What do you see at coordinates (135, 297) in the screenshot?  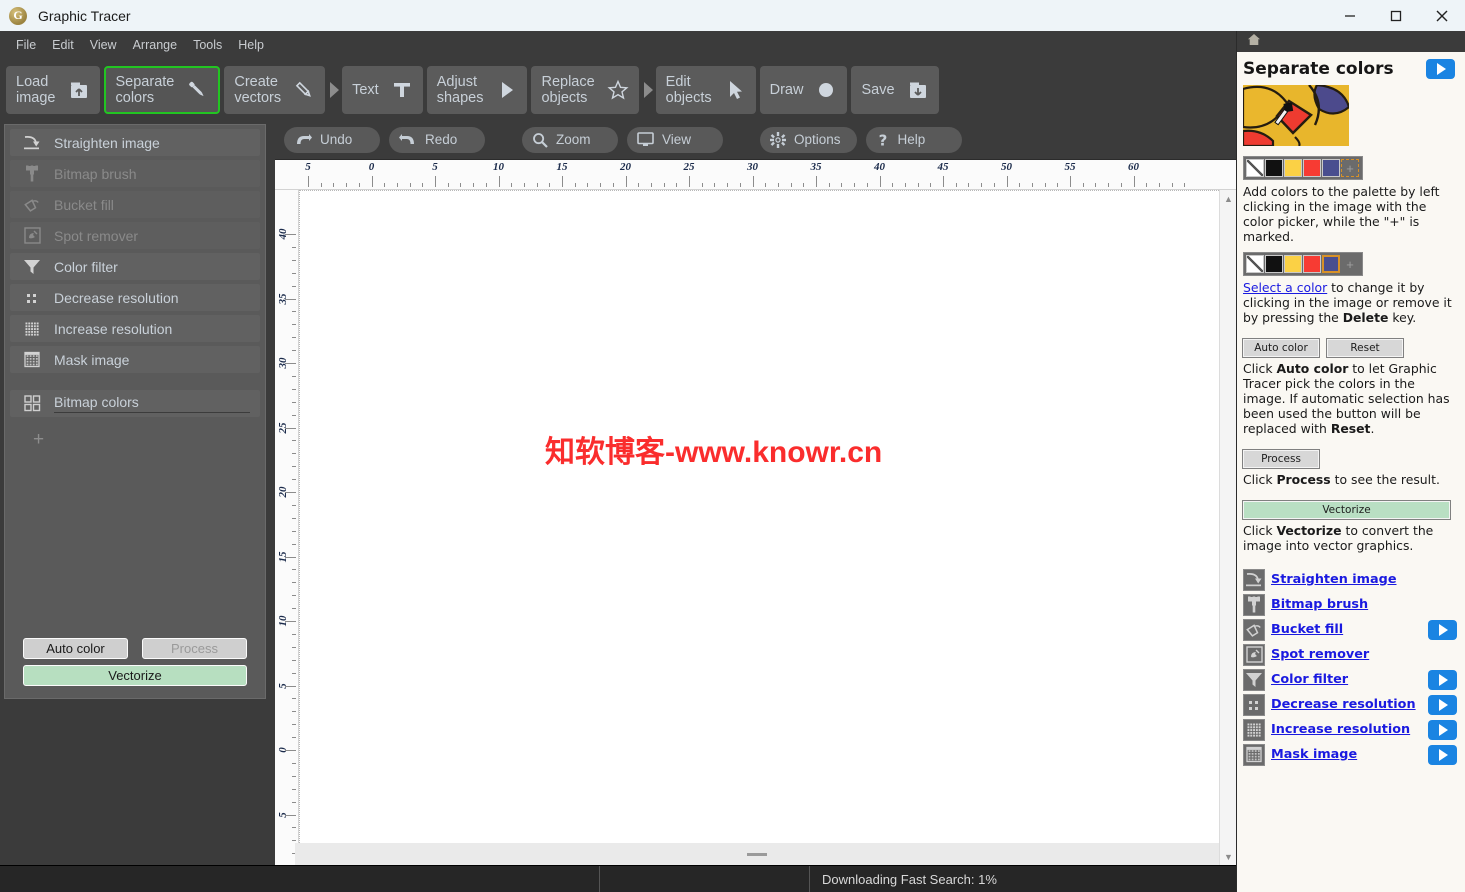 I see `tool-decrease-resolution: Decrease resolution` at bounding box center [135, 297].